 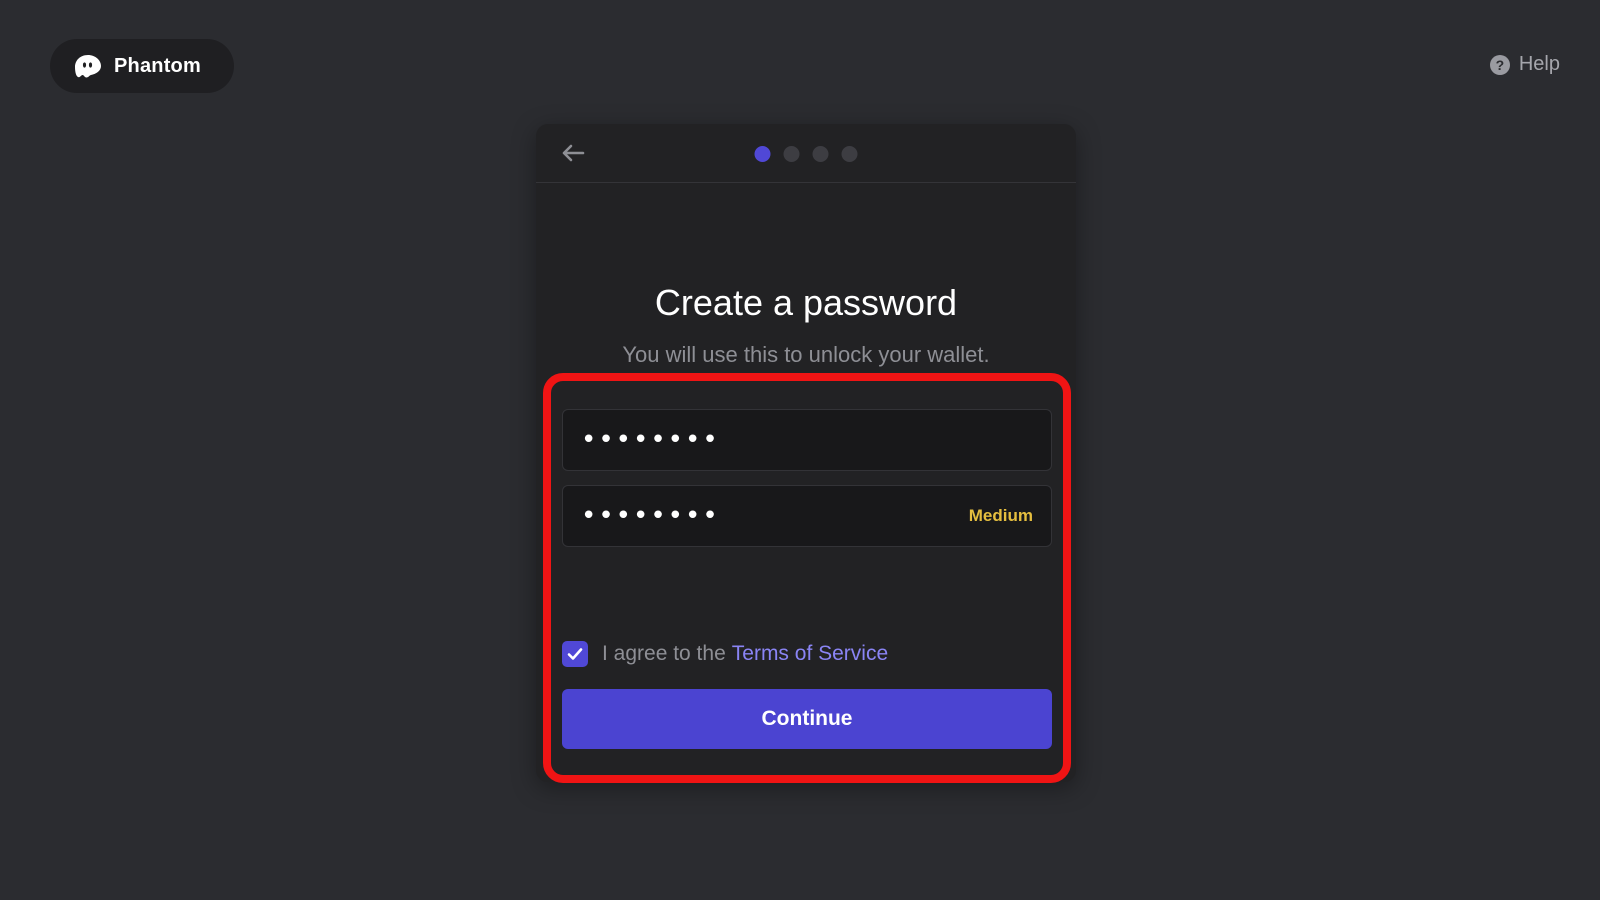 I want to click on terms-of-service-link: Terms of Service, so click(x=810, y=653).